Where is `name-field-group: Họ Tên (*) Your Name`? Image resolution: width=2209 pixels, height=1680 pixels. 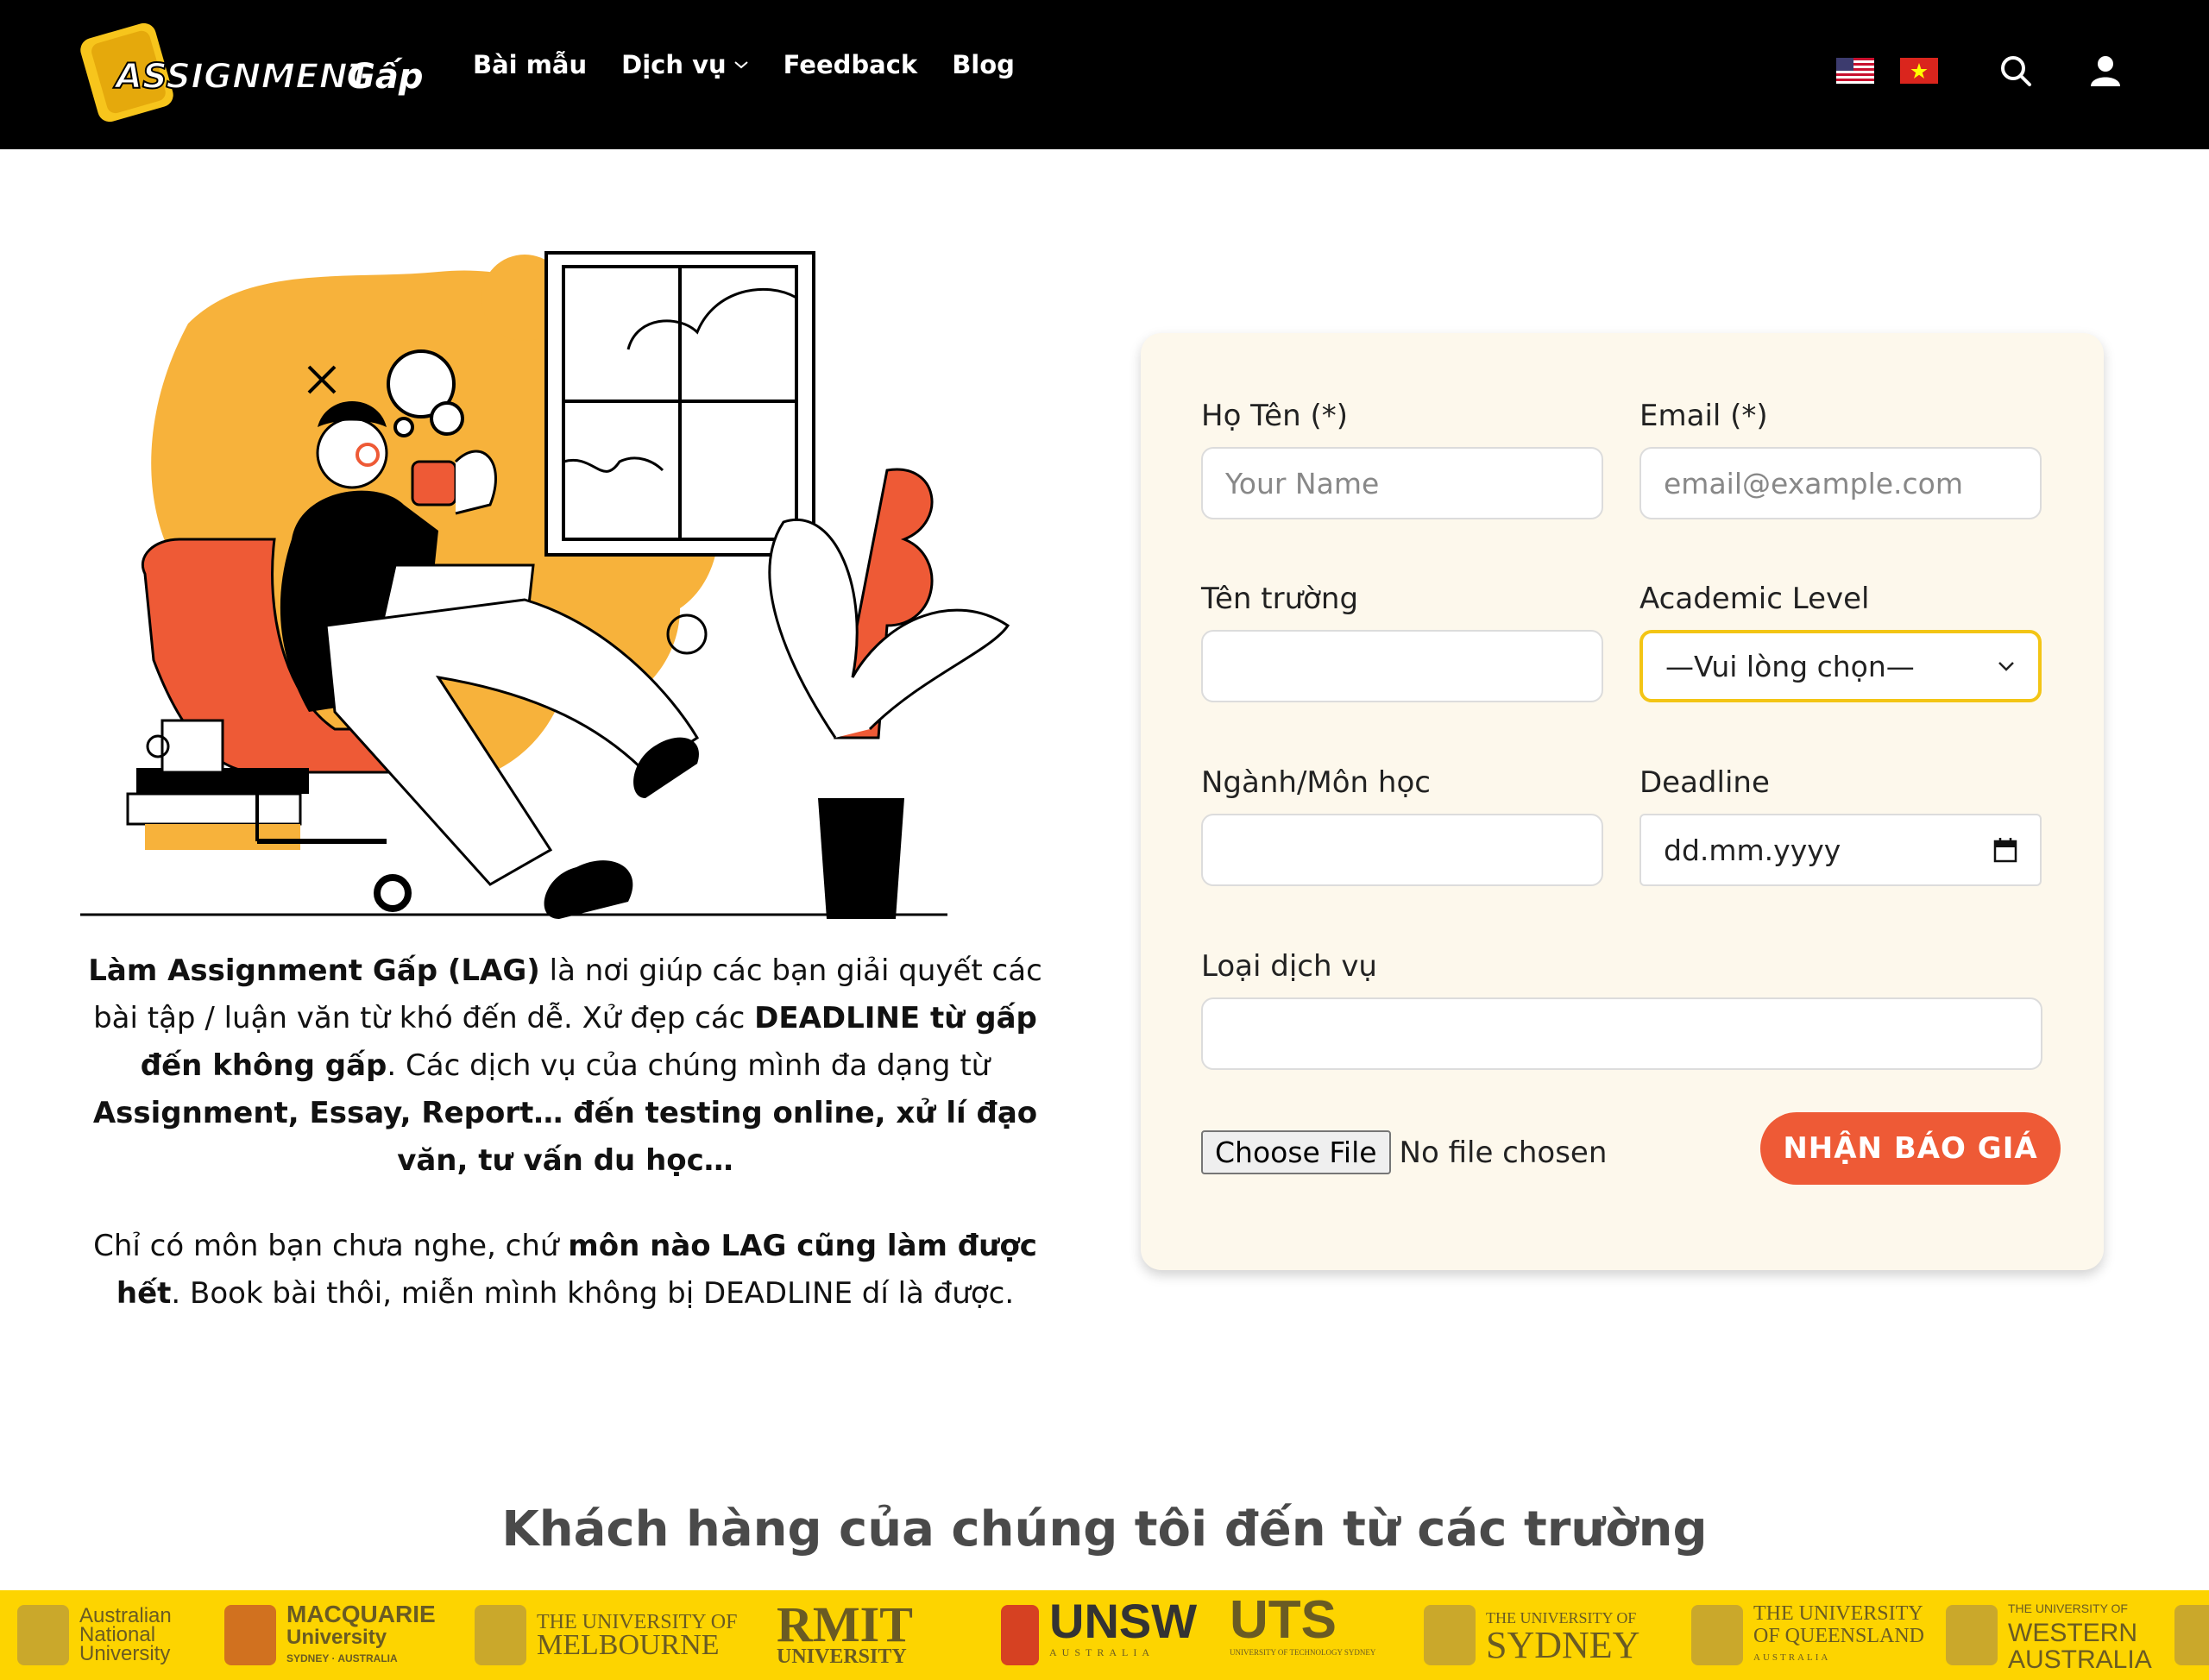
name-field-group: Họ Tên (*) Your Name is located at coordinates (1402, 459).